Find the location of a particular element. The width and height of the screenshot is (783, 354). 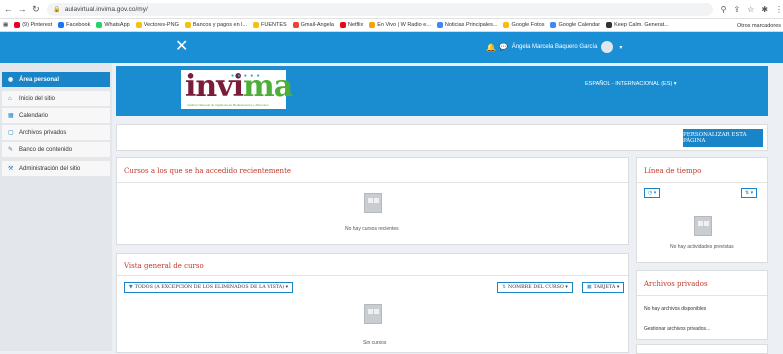

sidebar-item-label: Área personal is located at coordinates (39, 79).